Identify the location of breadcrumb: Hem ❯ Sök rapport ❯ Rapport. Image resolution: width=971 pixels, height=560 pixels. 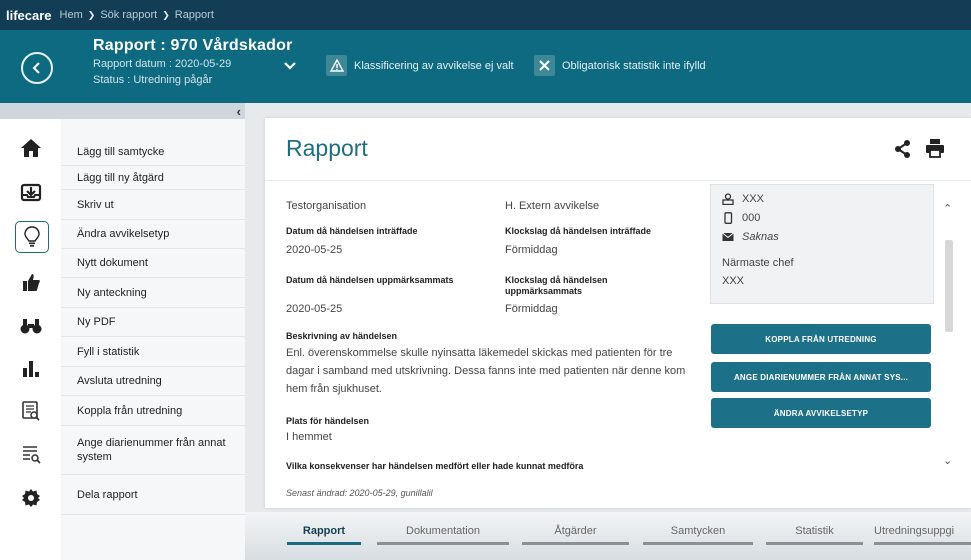
(137, 15).